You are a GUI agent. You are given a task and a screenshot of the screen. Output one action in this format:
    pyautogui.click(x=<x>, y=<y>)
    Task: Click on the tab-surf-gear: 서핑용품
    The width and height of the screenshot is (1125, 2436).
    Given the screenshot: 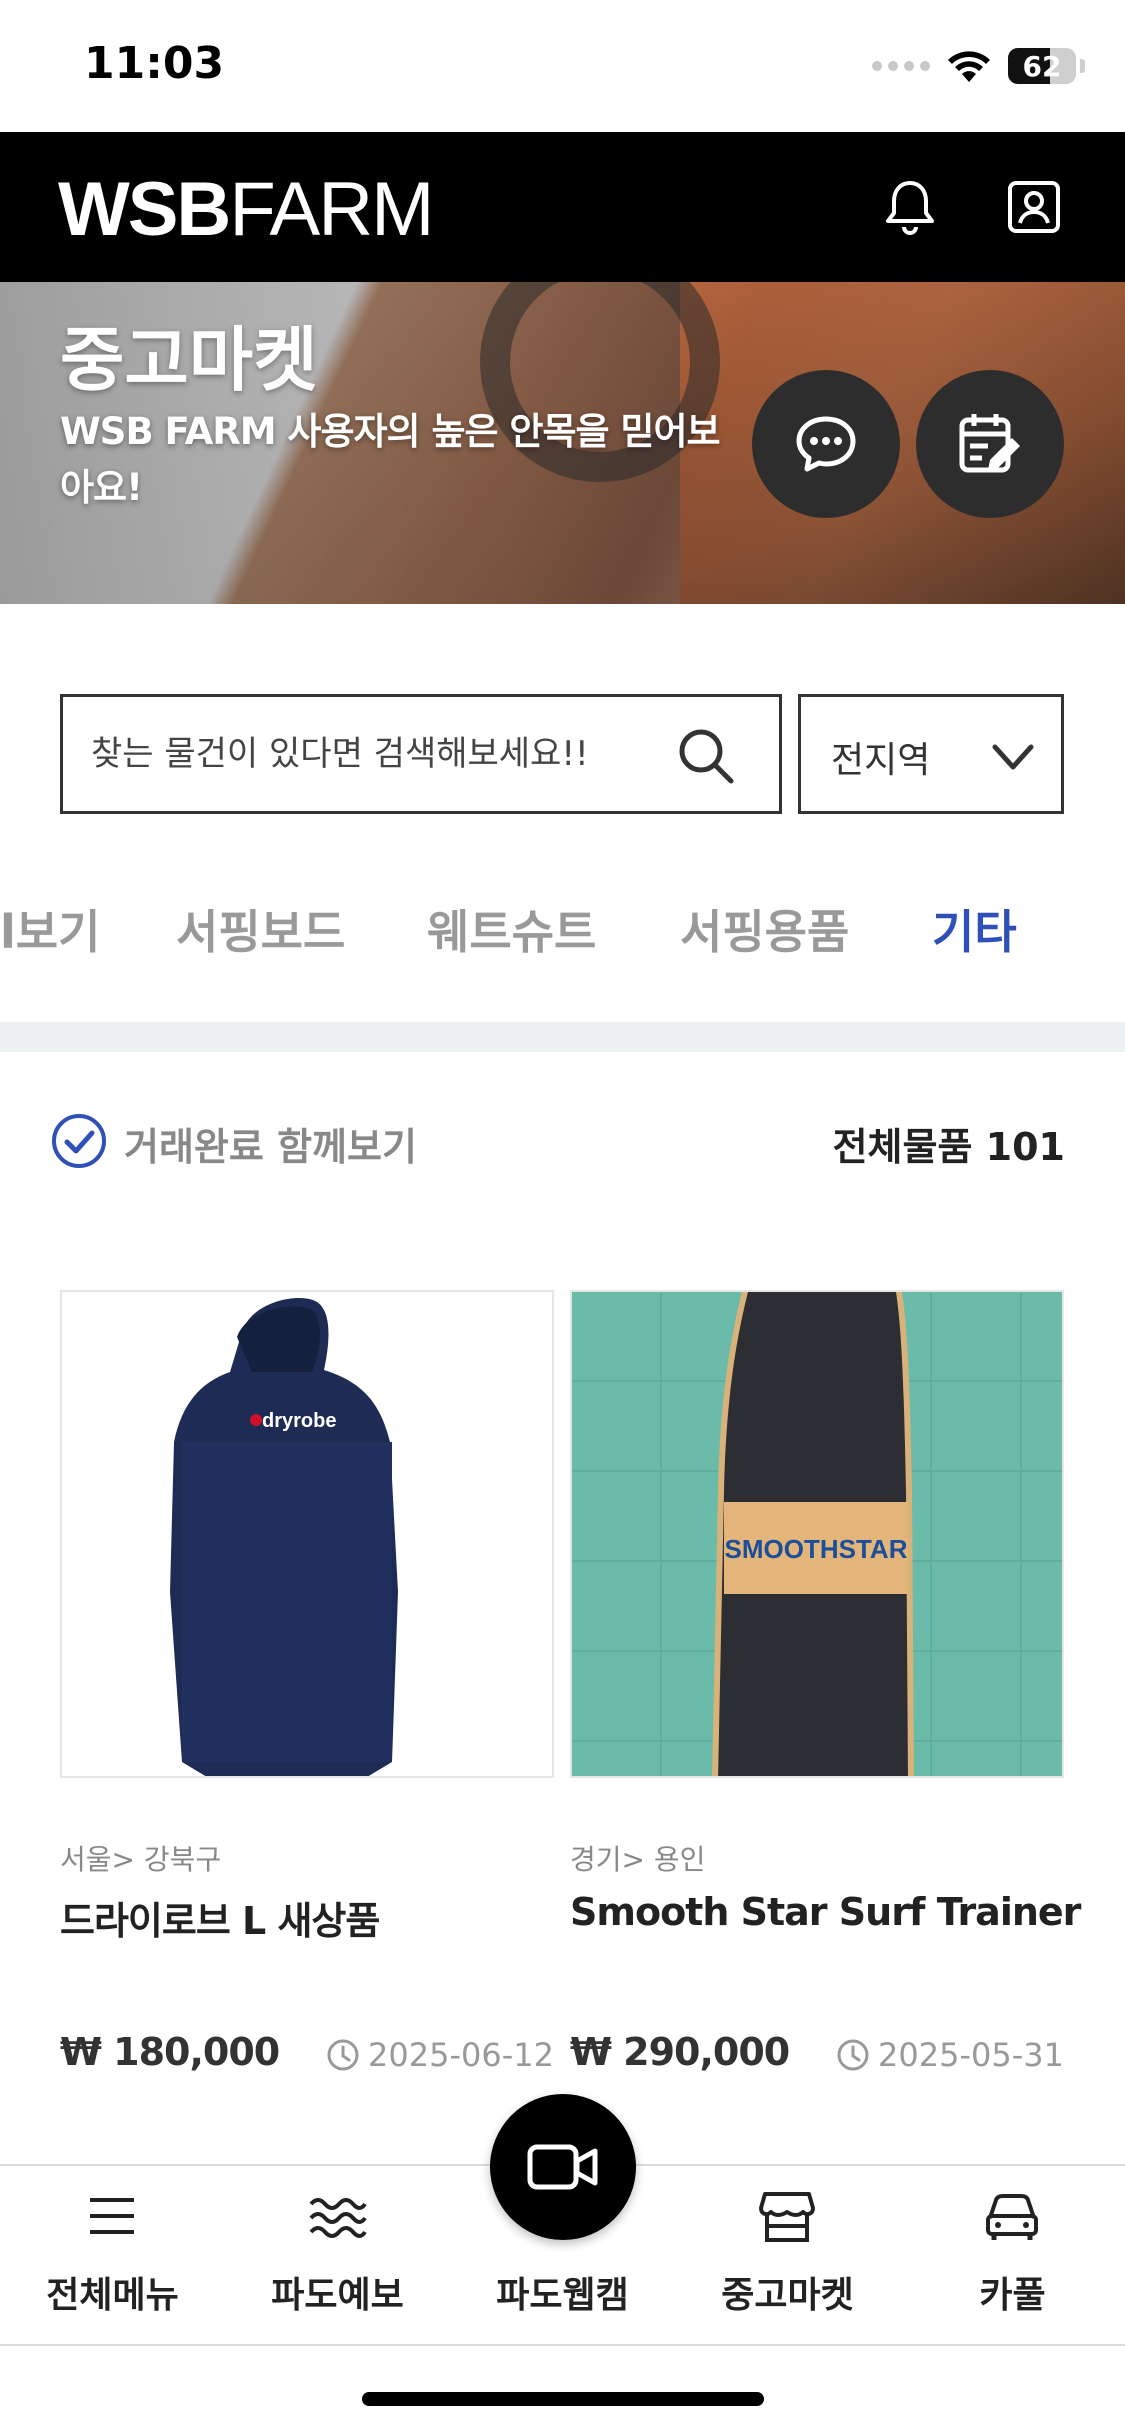 What is the action you would take?
    pyautogui.click(x=764, y=929)
    